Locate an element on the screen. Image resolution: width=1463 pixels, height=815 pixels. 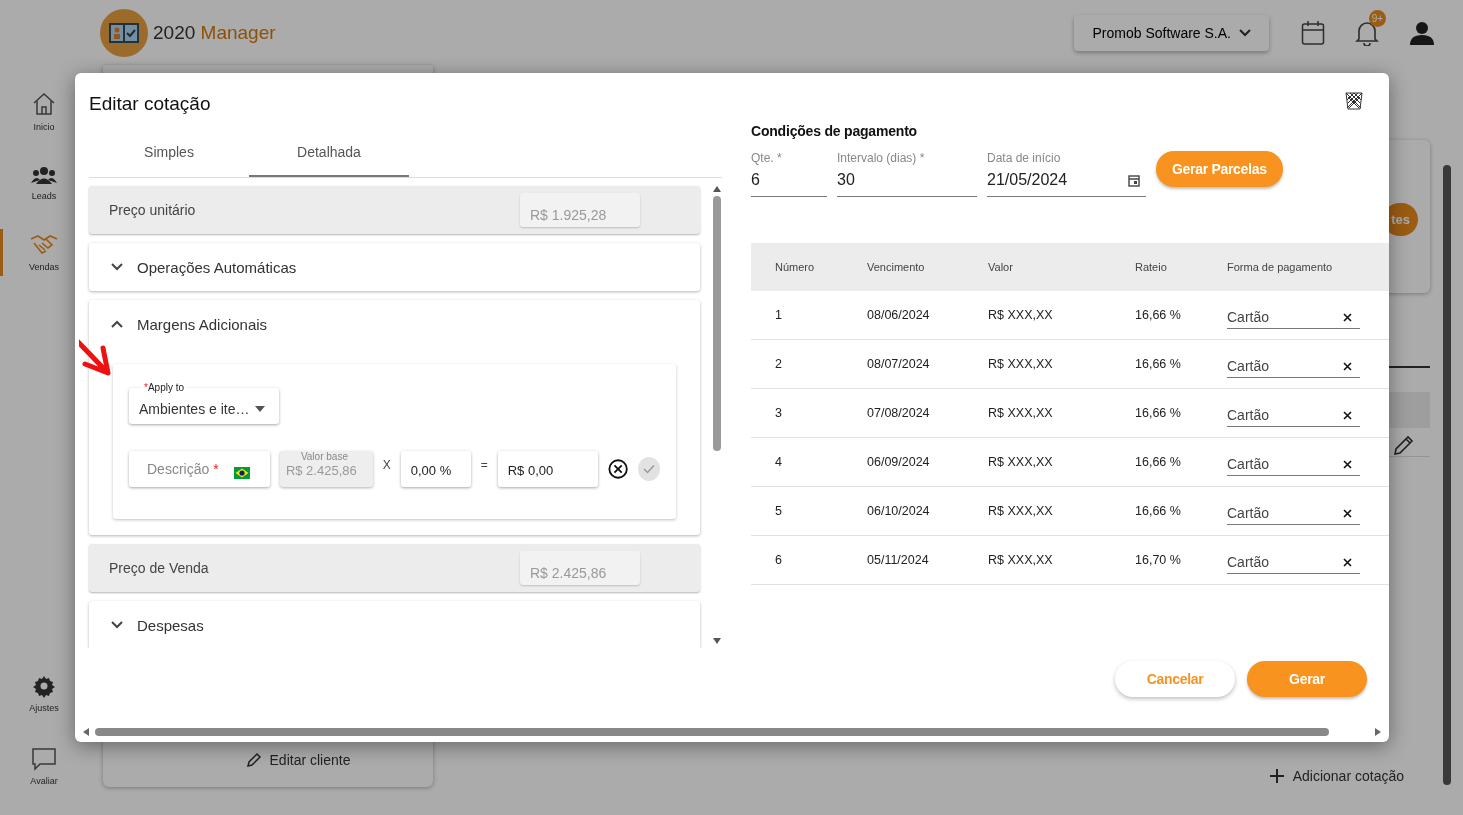
table-cell-text: 4 is located at coordinates (779, 462).